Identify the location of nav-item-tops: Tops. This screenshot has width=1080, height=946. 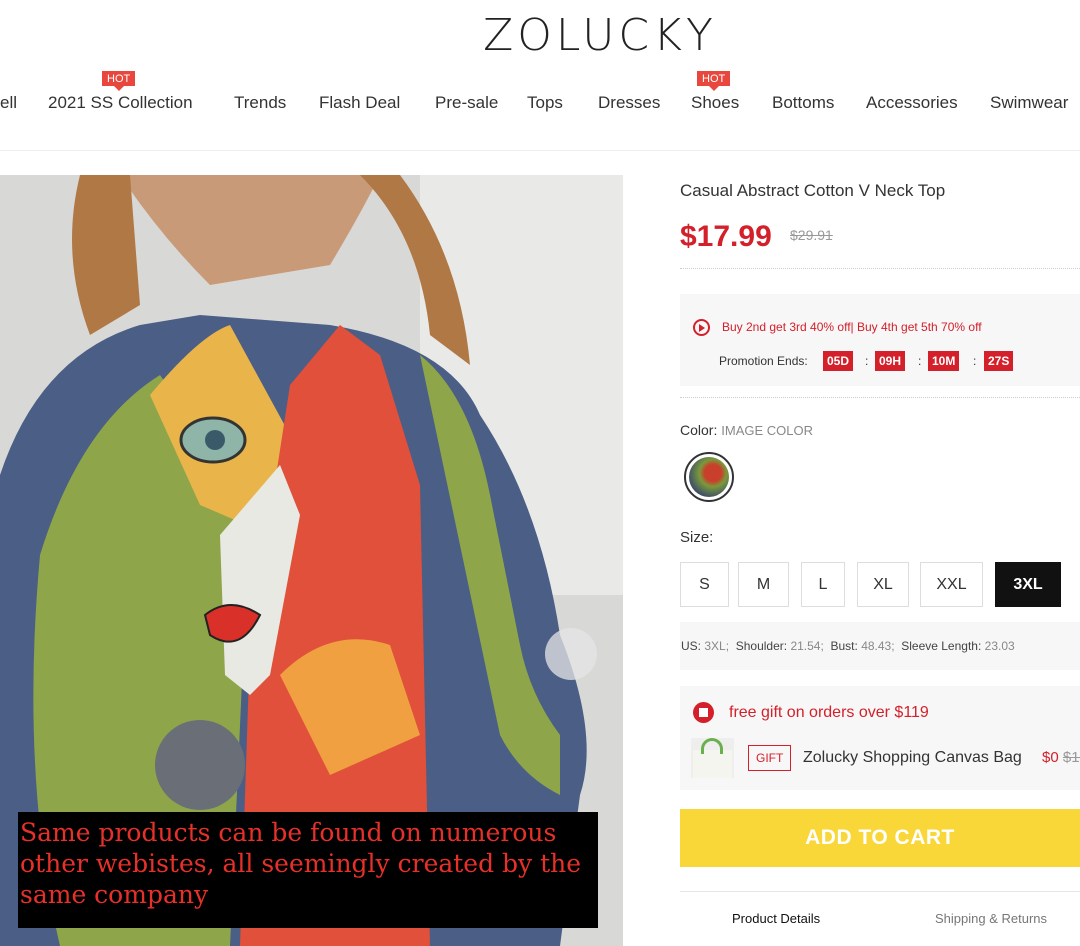
(545, 103).